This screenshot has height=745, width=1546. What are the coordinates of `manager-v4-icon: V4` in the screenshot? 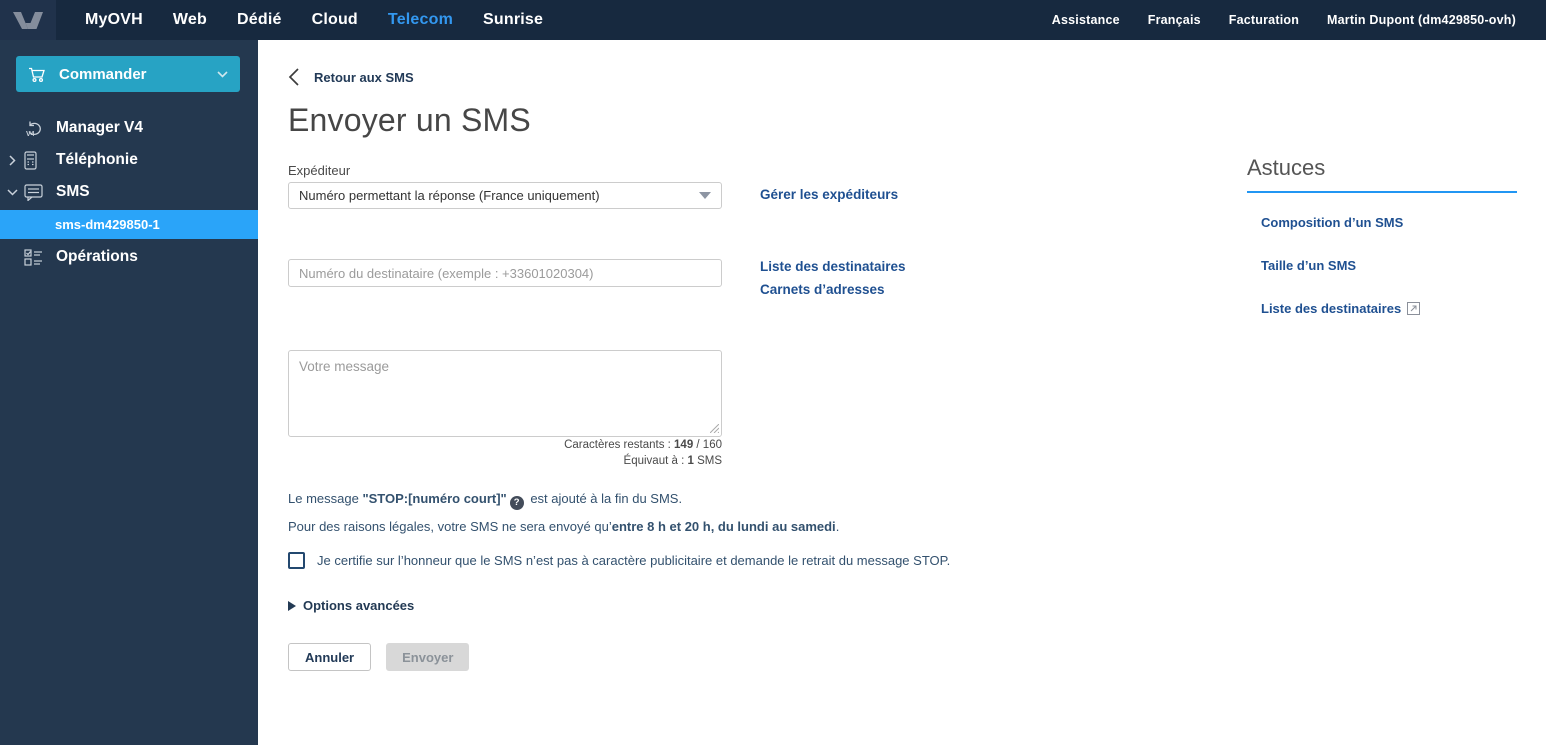 It's located at (39, 128).